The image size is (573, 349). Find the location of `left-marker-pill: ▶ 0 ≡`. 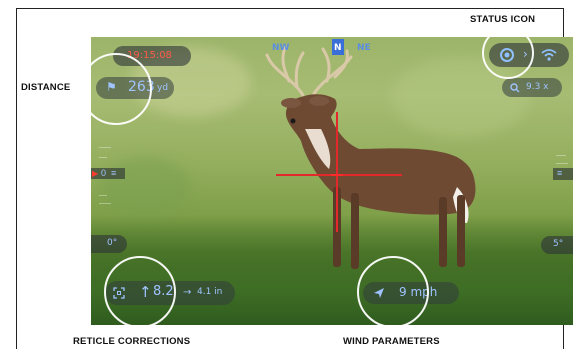

left-marker-pill: ▶ 0 ≡ is located at coordinates (108, 173).